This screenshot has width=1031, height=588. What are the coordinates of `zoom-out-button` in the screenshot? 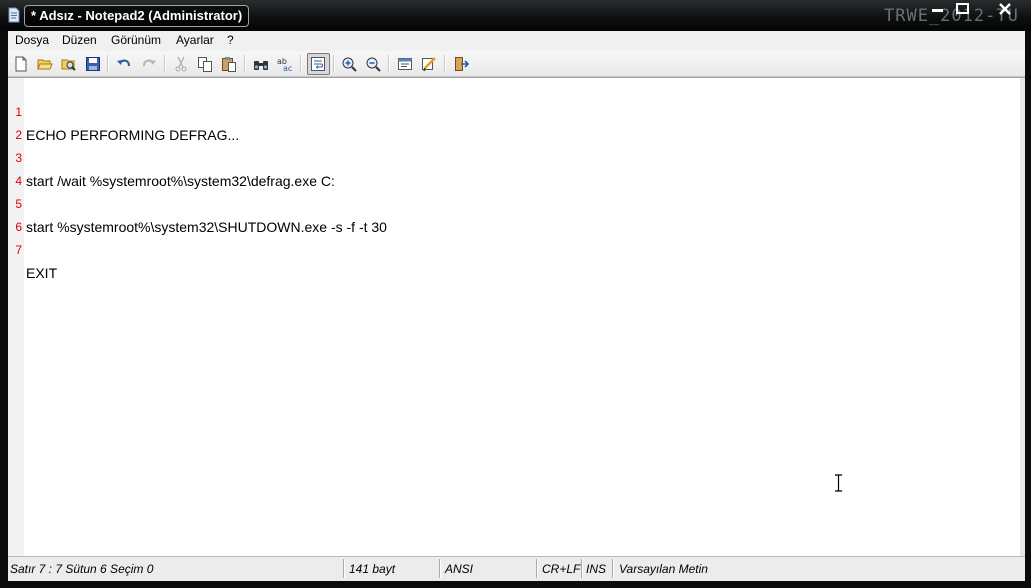 It's located at (373, 64).